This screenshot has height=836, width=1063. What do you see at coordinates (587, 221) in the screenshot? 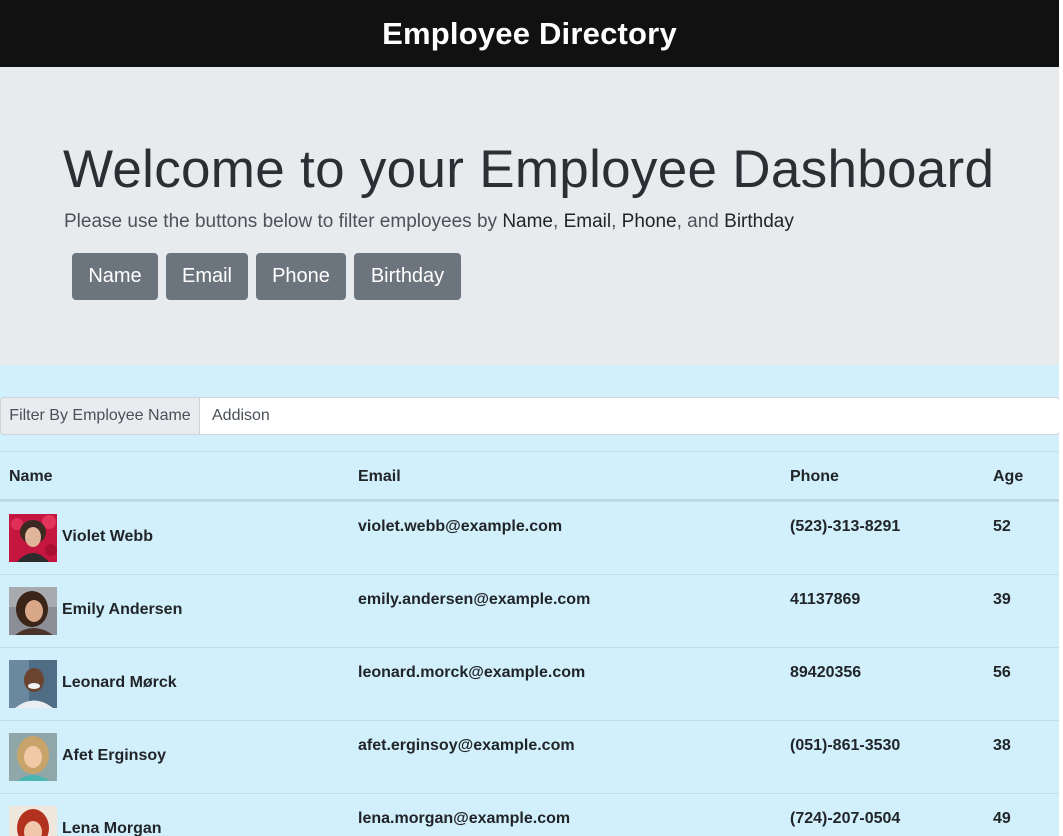
I see `lead-email-emphasis: Email` at bounding box center [587, 221].